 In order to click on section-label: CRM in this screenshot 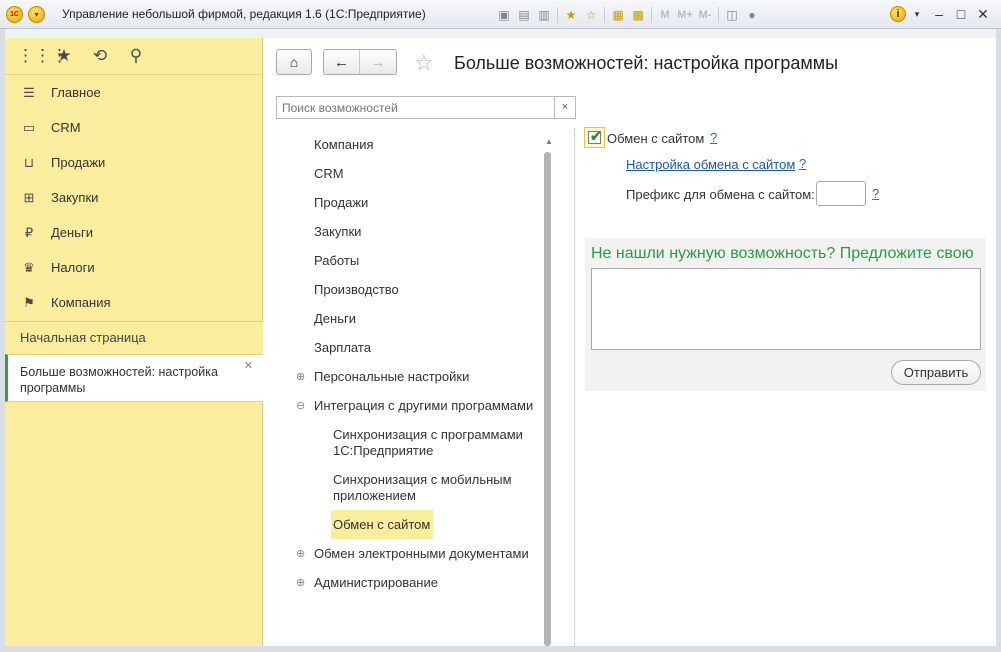, I will do `click(66, 127)`.